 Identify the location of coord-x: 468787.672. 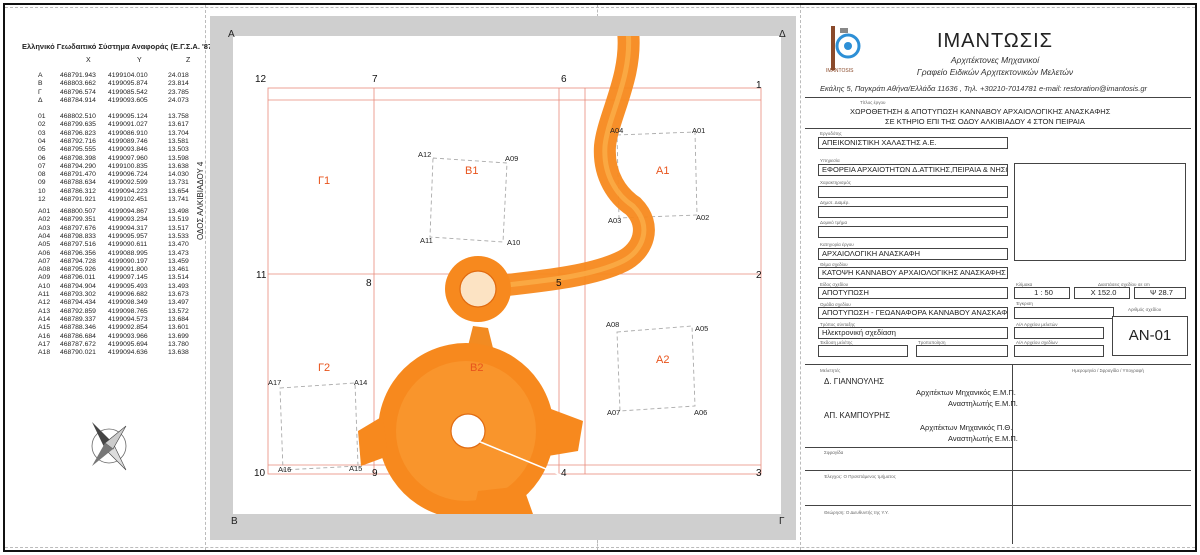
(78, 344).